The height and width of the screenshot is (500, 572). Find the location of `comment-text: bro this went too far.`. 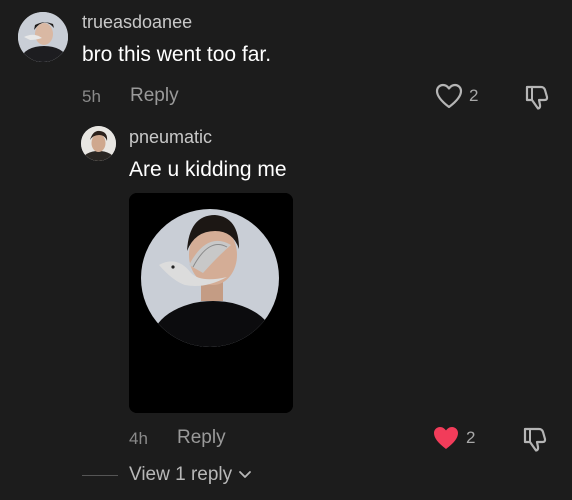

comment-text: bro this went too far. is located at coordinates (177, 54).